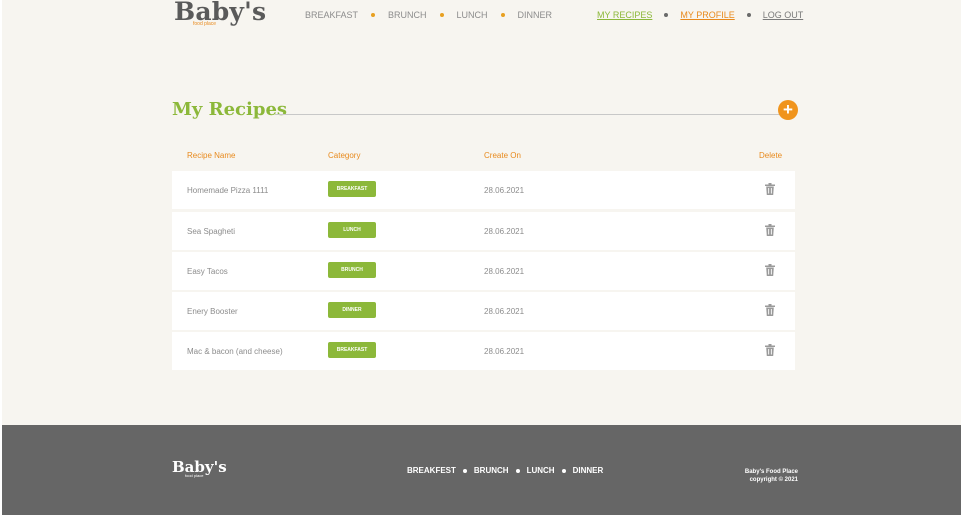 This screenshot has width=963, height=515. I want to click on footer-nav-dinner: DINNER, so click(588, 470).